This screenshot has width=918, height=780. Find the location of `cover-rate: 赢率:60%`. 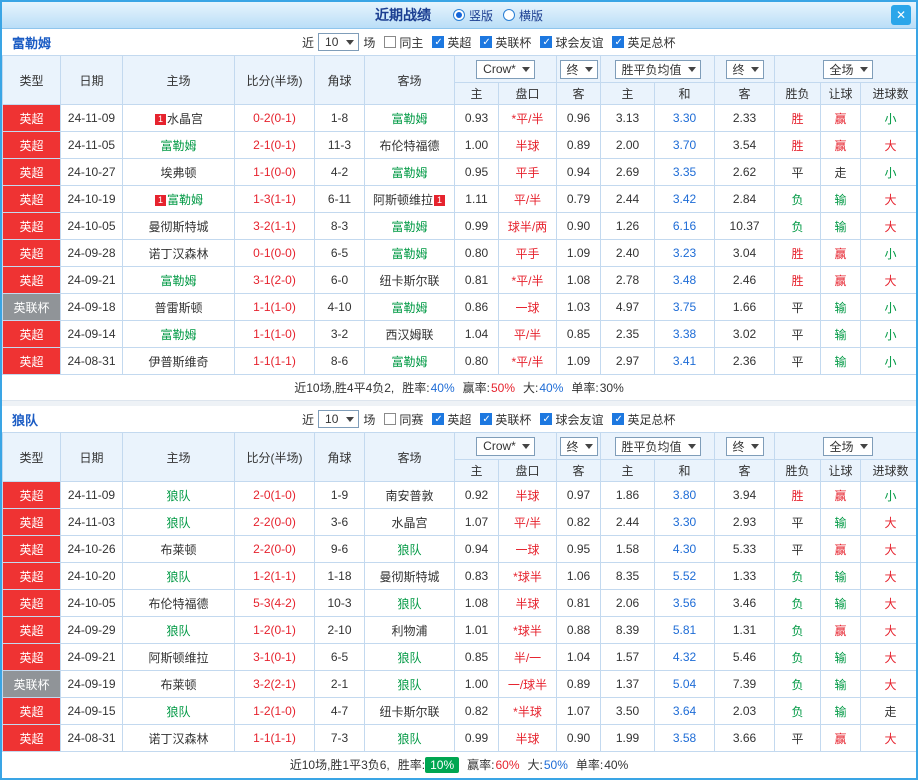

cover-rate: 赢率:60% is located at coordinates (493, 765).